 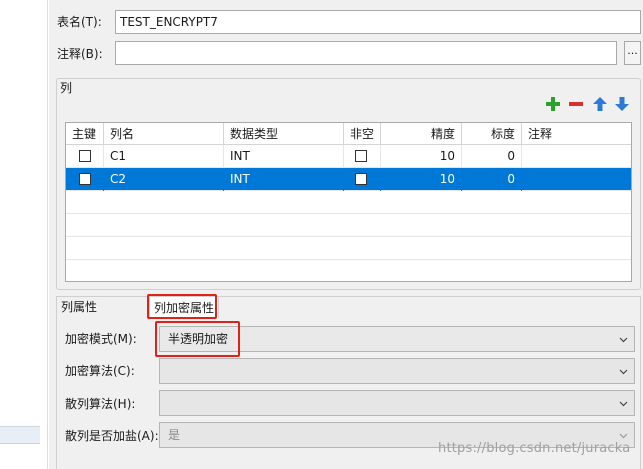 I want to click on table-row-selected: C2 INT 10 0, so click(x=348, y=179).